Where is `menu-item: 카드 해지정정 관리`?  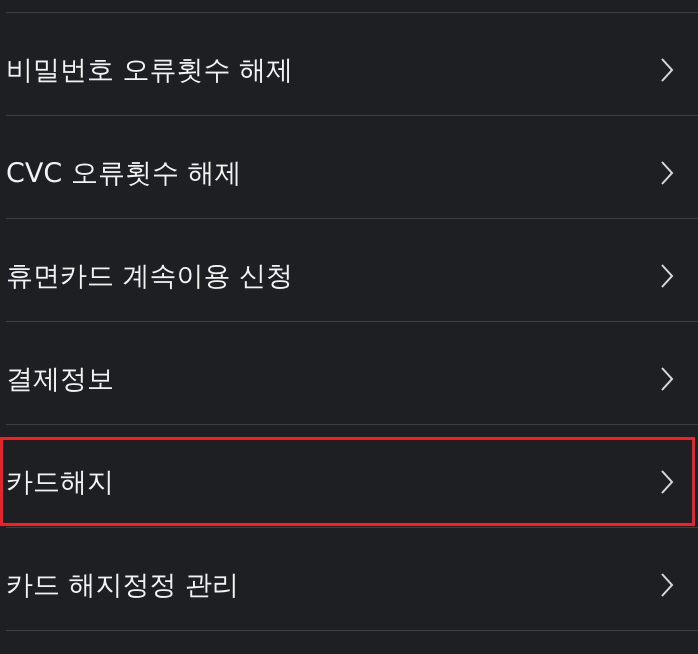 menu-item: 카드 해지정정 관리 is located at coordinates (347, 584).